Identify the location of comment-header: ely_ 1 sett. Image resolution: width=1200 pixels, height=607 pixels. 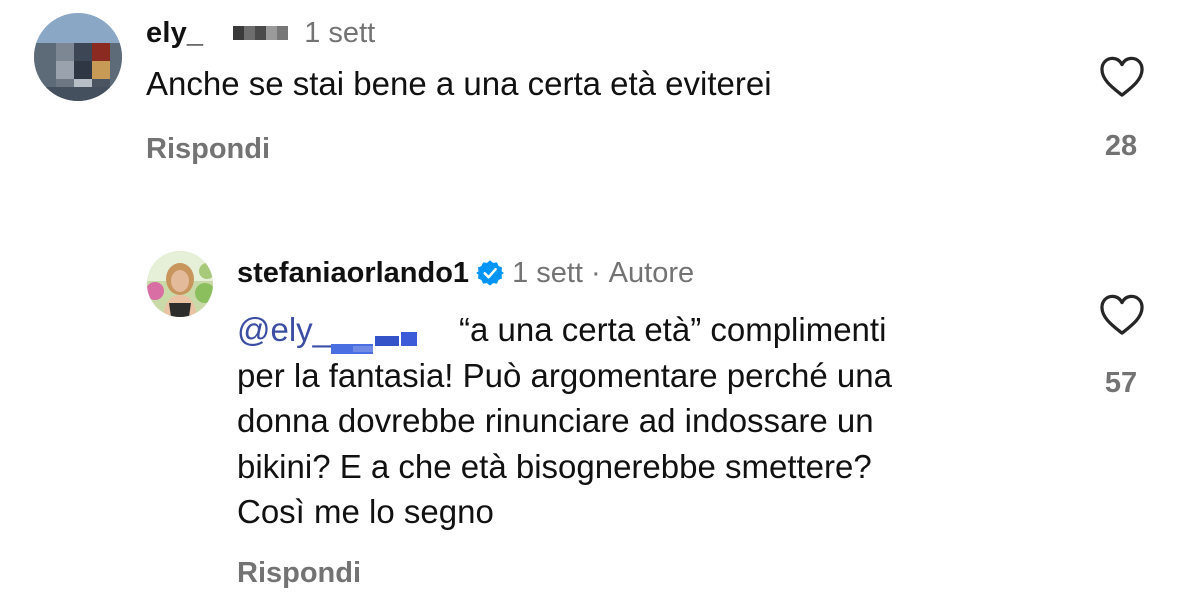
(260, 33).